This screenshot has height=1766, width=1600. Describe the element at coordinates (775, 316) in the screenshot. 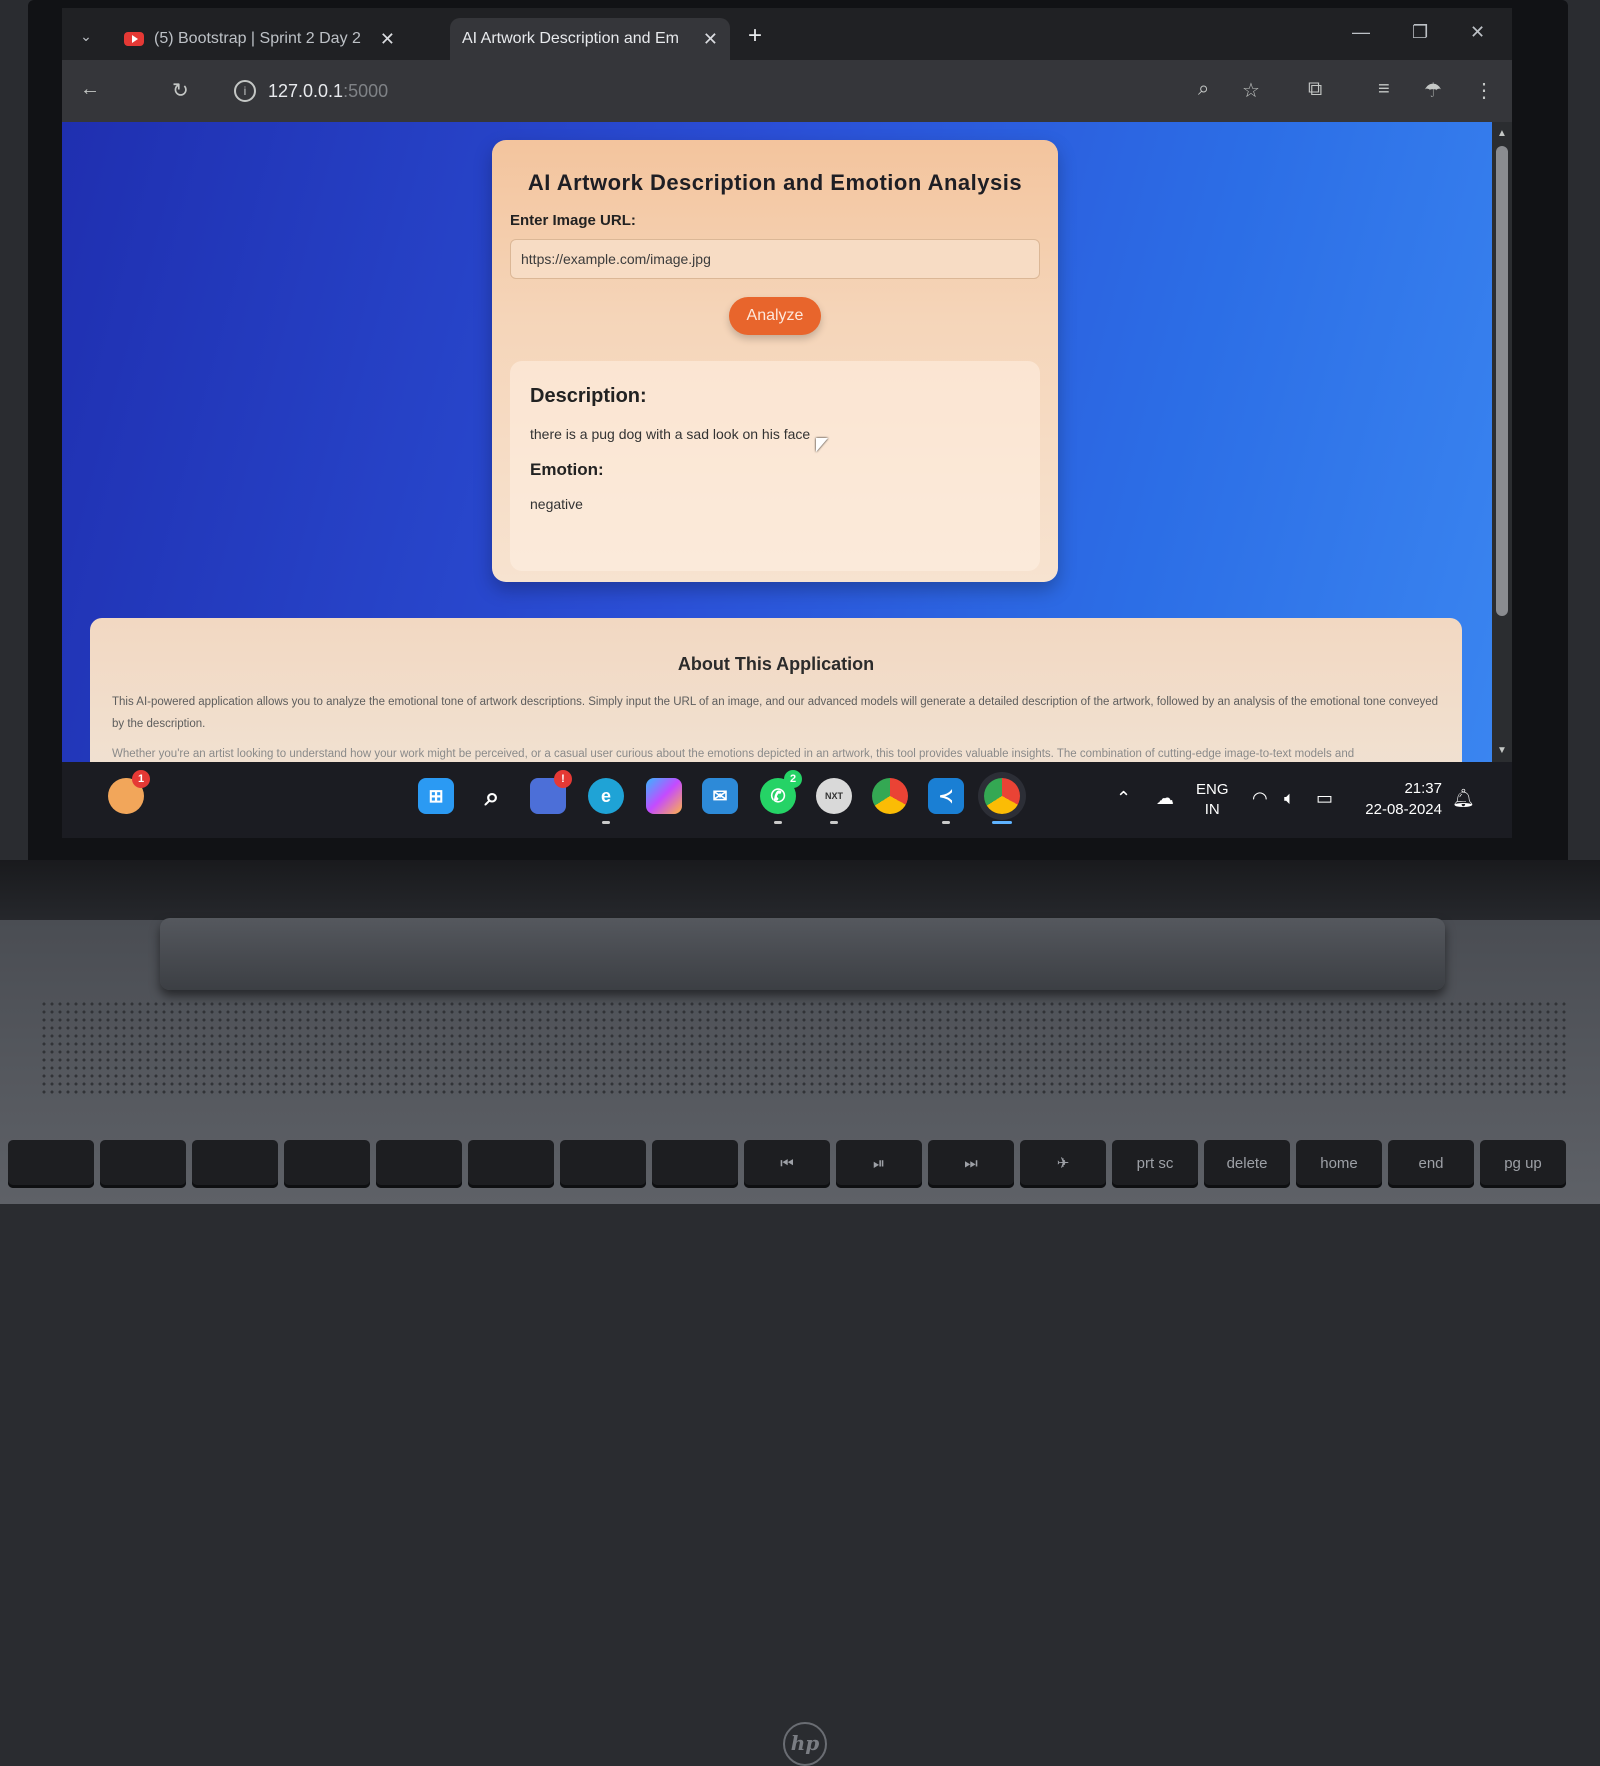

I see `analyze-button: Analyze` at that location.